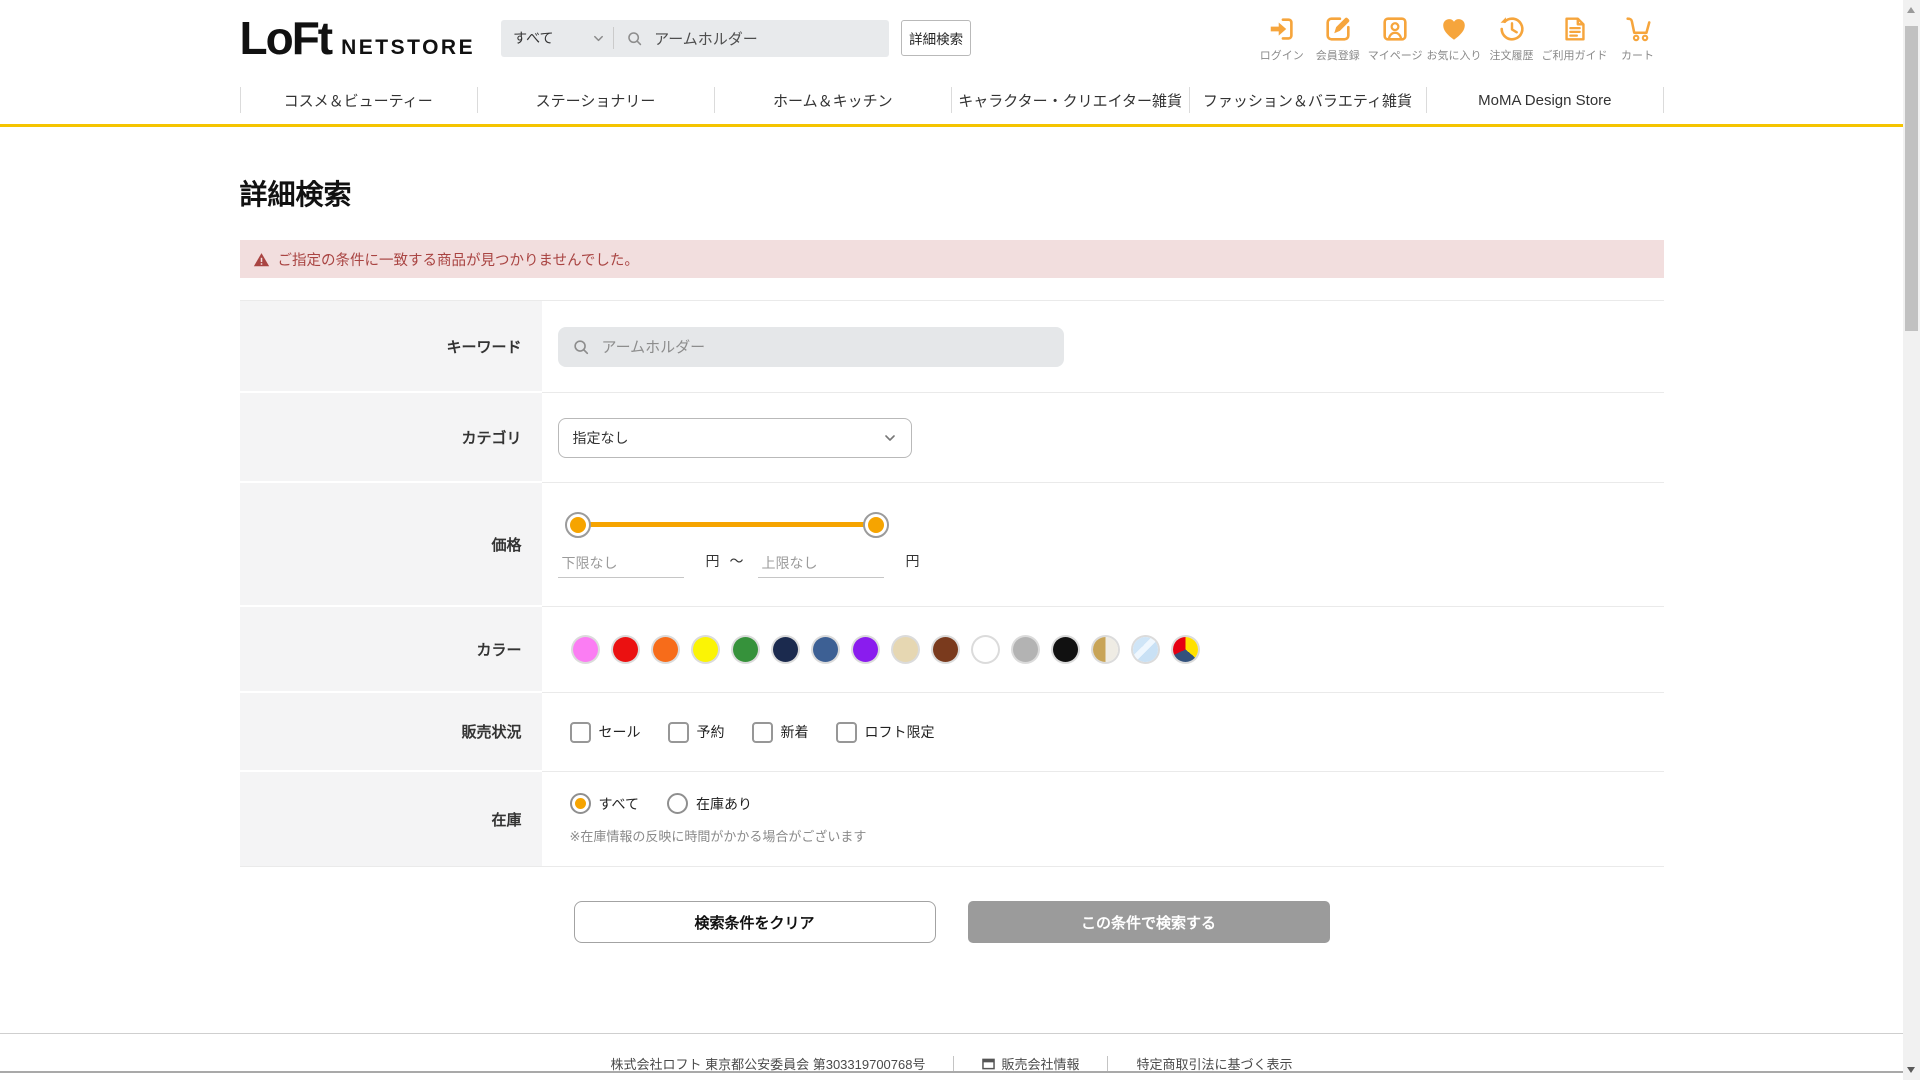  Describe the element at coordinates (889, 437) in the screenshot. I see `chevron-down-icon` at that location.